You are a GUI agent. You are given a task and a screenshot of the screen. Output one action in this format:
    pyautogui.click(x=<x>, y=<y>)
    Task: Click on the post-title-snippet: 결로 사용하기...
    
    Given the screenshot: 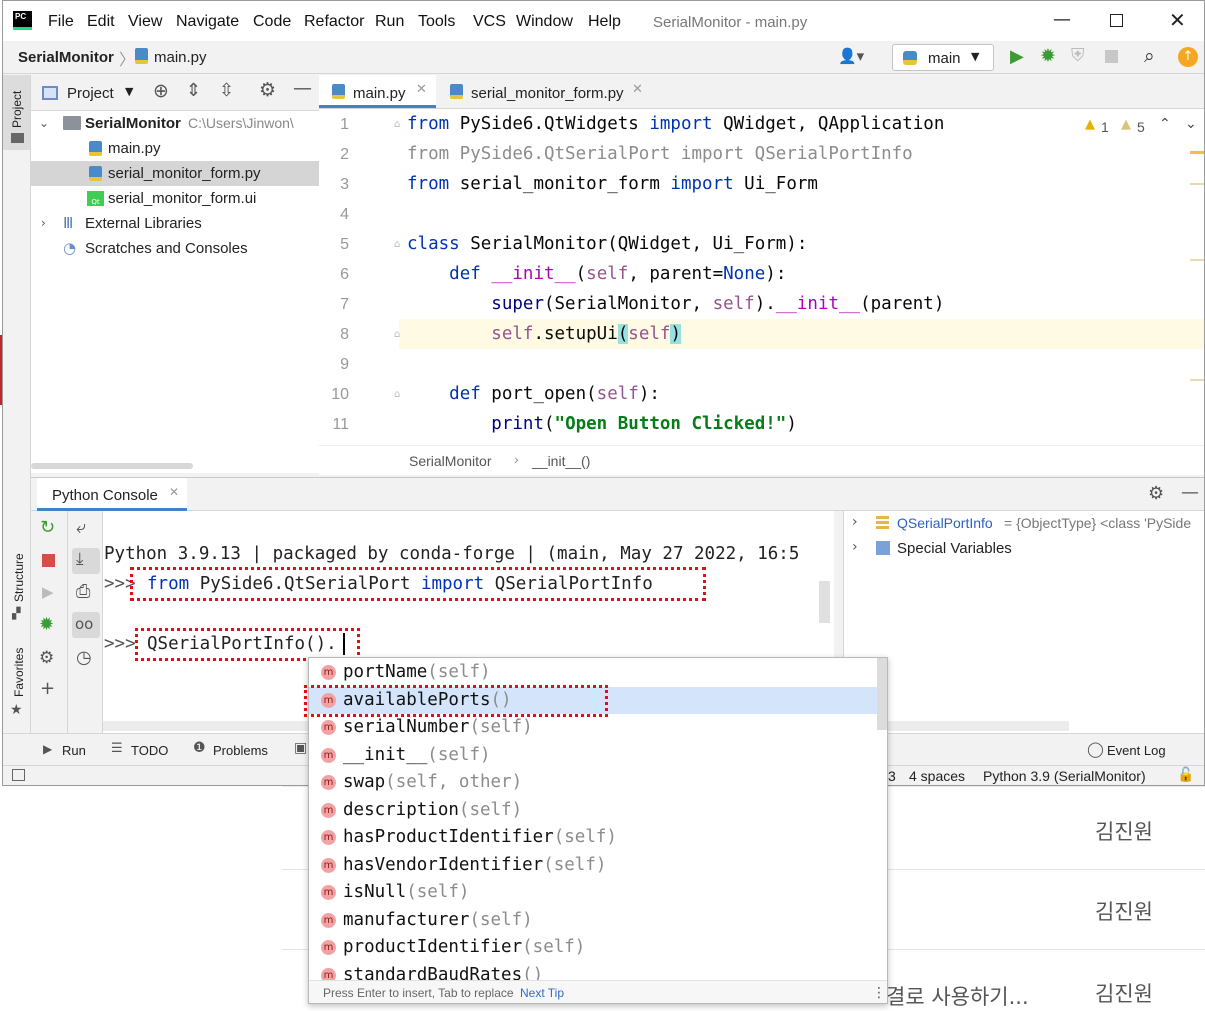 What is the action you would take?
    pyautogui.click(x=957, y=996)
    